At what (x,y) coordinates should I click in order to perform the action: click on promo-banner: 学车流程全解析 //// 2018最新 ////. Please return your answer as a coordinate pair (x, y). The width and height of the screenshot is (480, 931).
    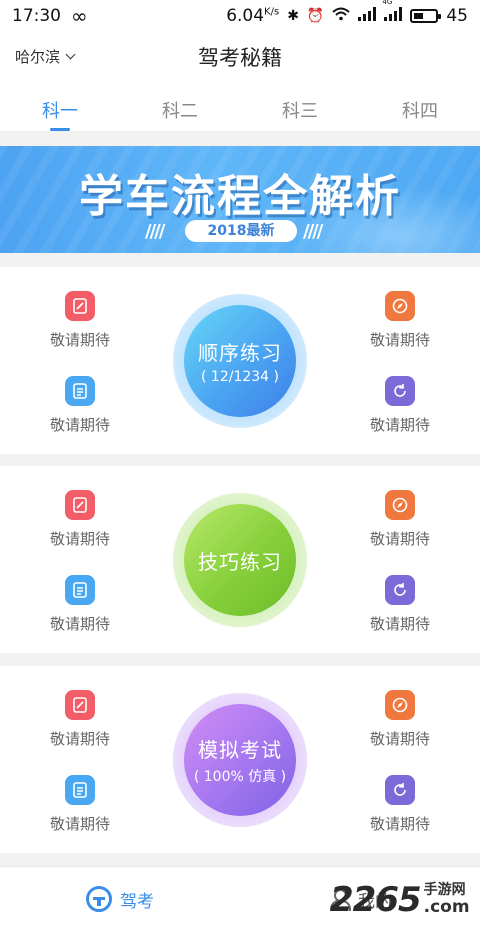
    Looking at the image, I should click on (240, 199).